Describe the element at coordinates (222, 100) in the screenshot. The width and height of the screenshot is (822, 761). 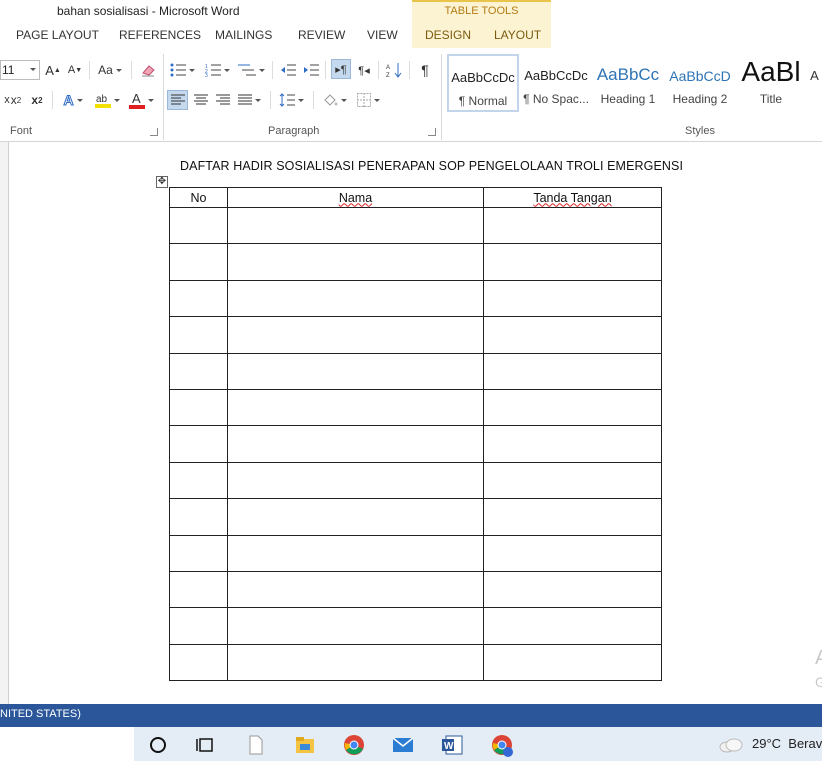
I see `align-right-button` at that location.